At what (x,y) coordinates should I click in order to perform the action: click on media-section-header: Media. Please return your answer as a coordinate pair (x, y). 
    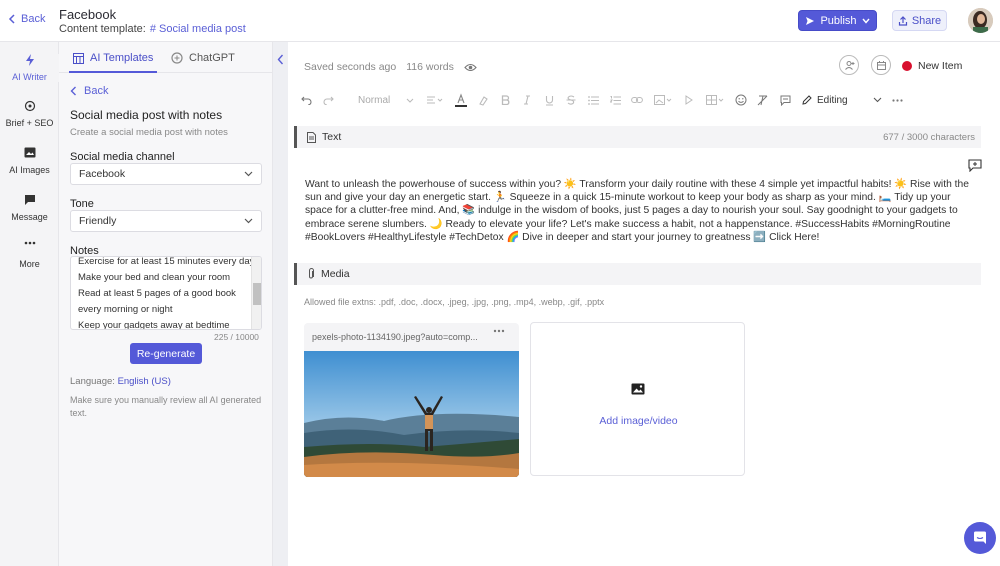
    Looking at the image, I should click on (637, 274).